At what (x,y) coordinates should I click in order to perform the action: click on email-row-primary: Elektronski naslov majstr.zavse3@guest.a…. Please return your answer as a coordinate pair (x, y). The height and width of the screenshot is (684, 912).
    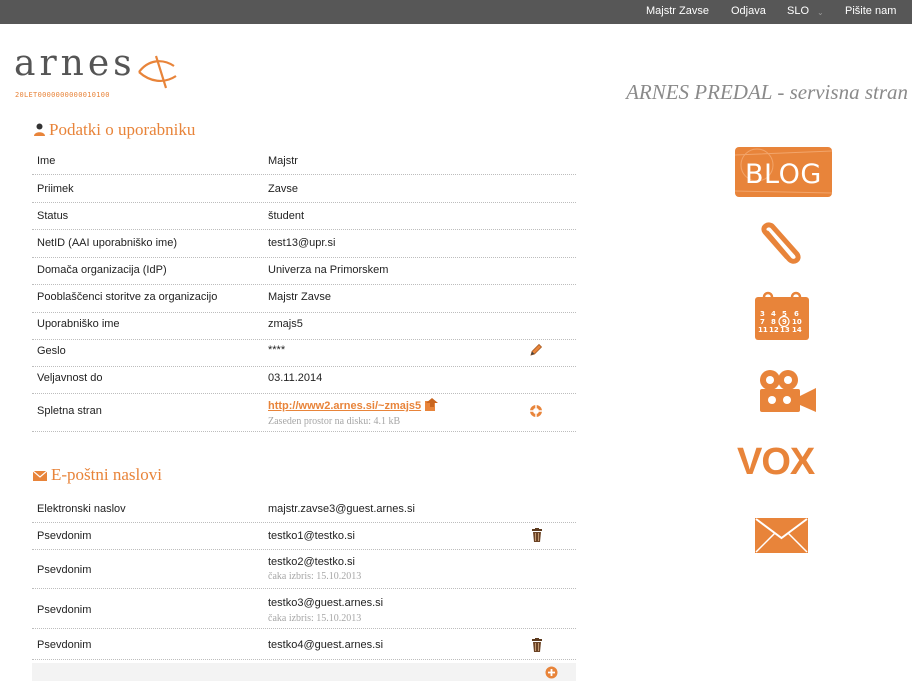
    Looking at the image, I should click on (304, 509).